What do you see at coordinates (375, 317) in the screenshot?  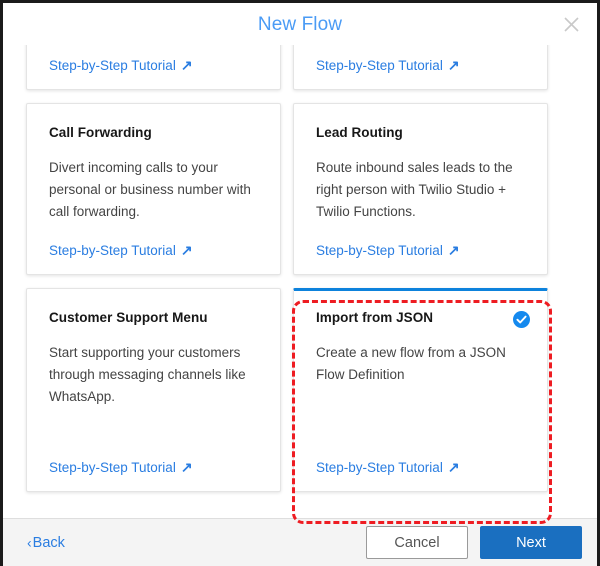 I see `card-title: Import from JSON` at bounding box center [375, 317].